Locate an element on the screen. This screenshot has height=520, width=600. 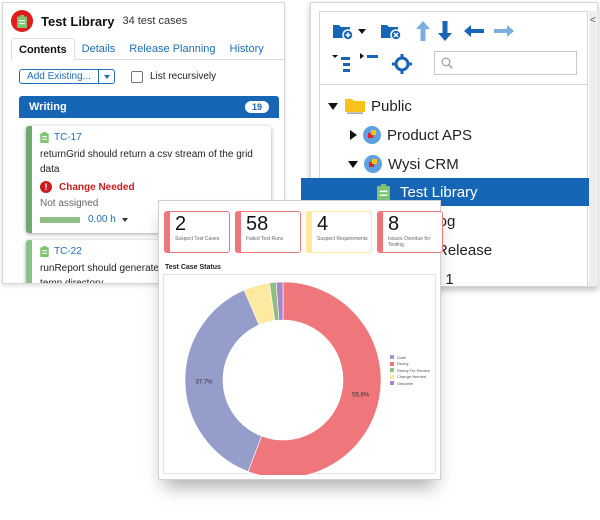
alert-icon: ! is located at coordinates (46, 187).